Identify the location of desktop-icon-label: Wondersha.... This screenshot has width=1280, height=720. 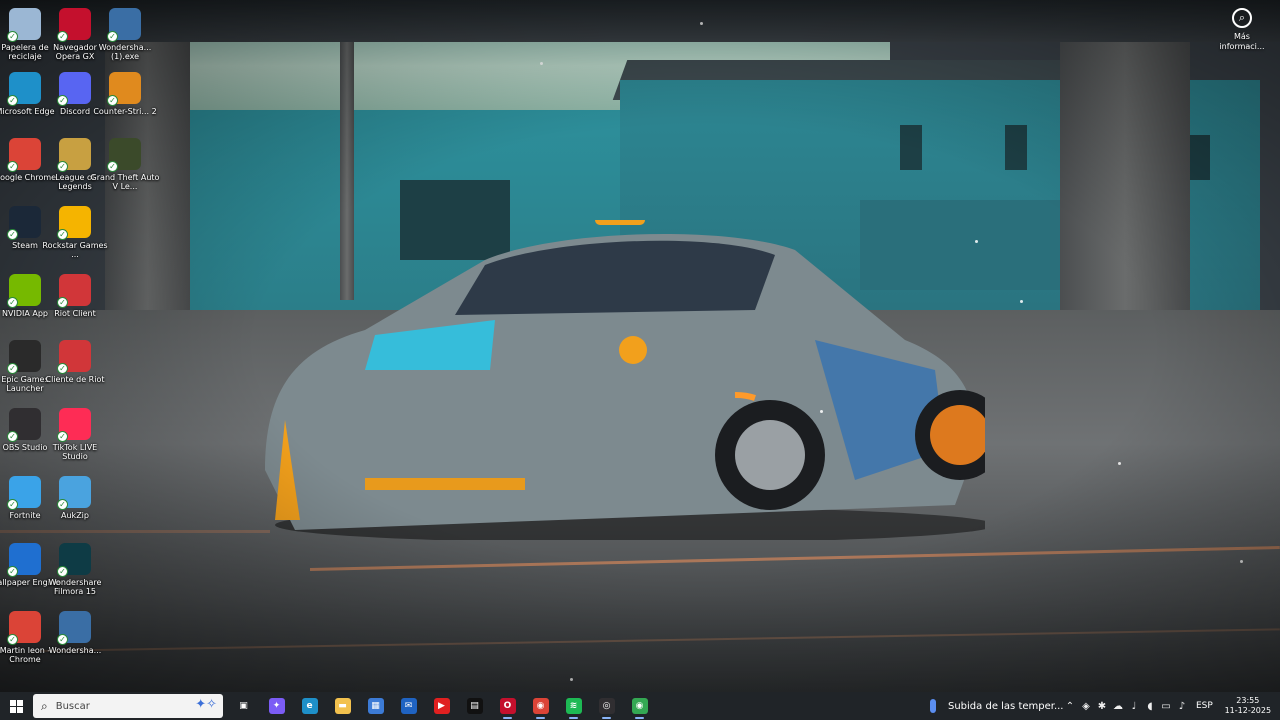
(75, 650).